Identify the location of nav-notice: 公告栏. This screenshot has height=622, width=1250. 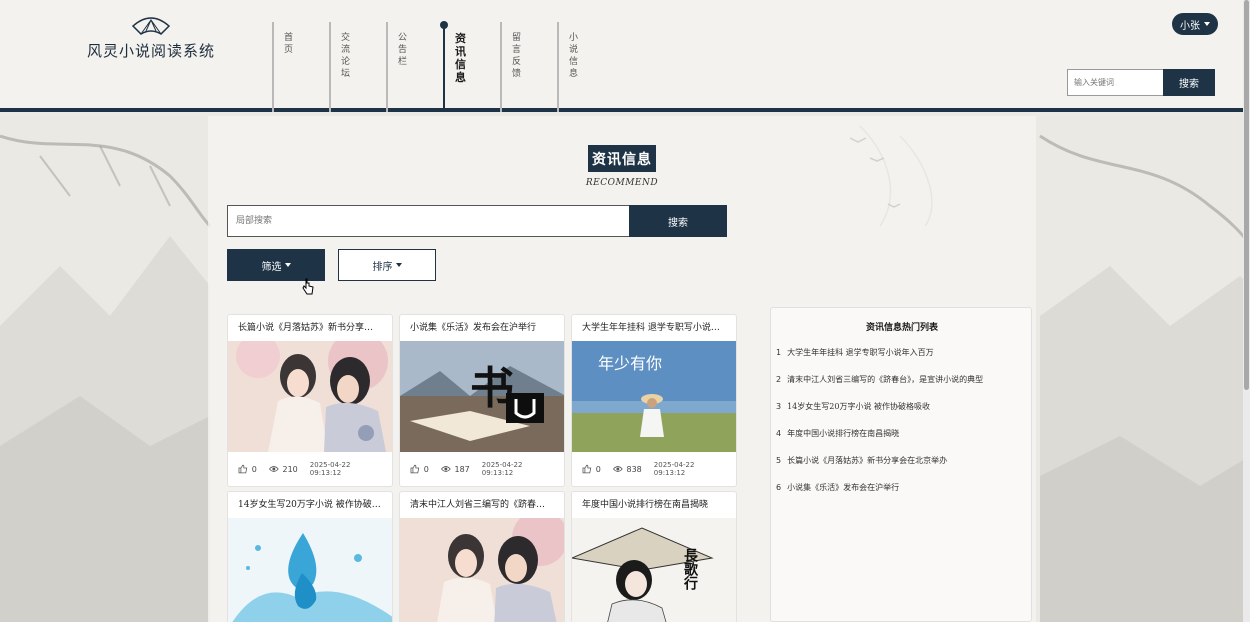
(396, 67).